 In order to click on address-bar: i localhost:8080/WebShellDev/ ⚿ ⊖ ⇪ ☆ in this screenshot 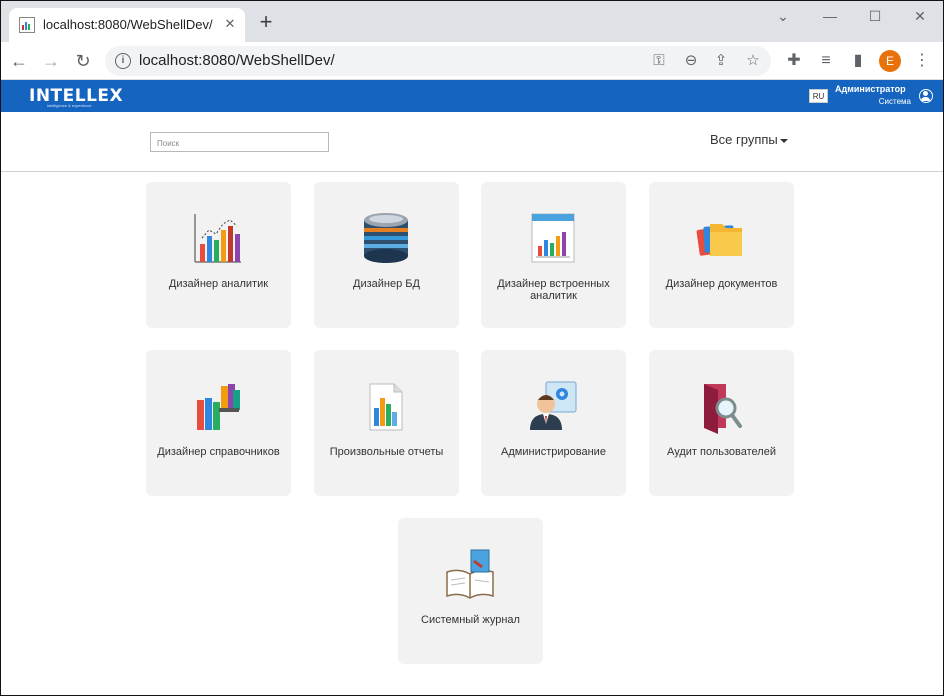, I will do `click(438, 61)`.